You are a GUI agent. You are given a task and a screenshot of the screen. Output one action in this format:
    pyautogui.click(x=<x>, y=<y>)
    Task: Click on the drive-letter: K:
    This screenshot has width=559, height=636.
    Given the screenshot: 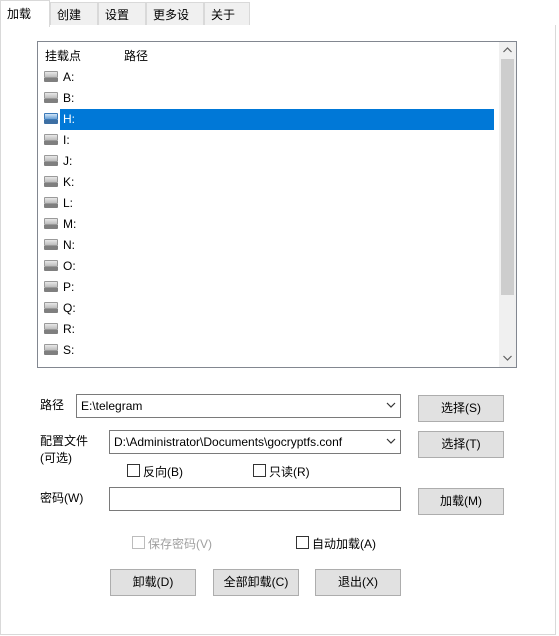 What is the action you would take?
    pyautogui.click(x=69, y=182)
    